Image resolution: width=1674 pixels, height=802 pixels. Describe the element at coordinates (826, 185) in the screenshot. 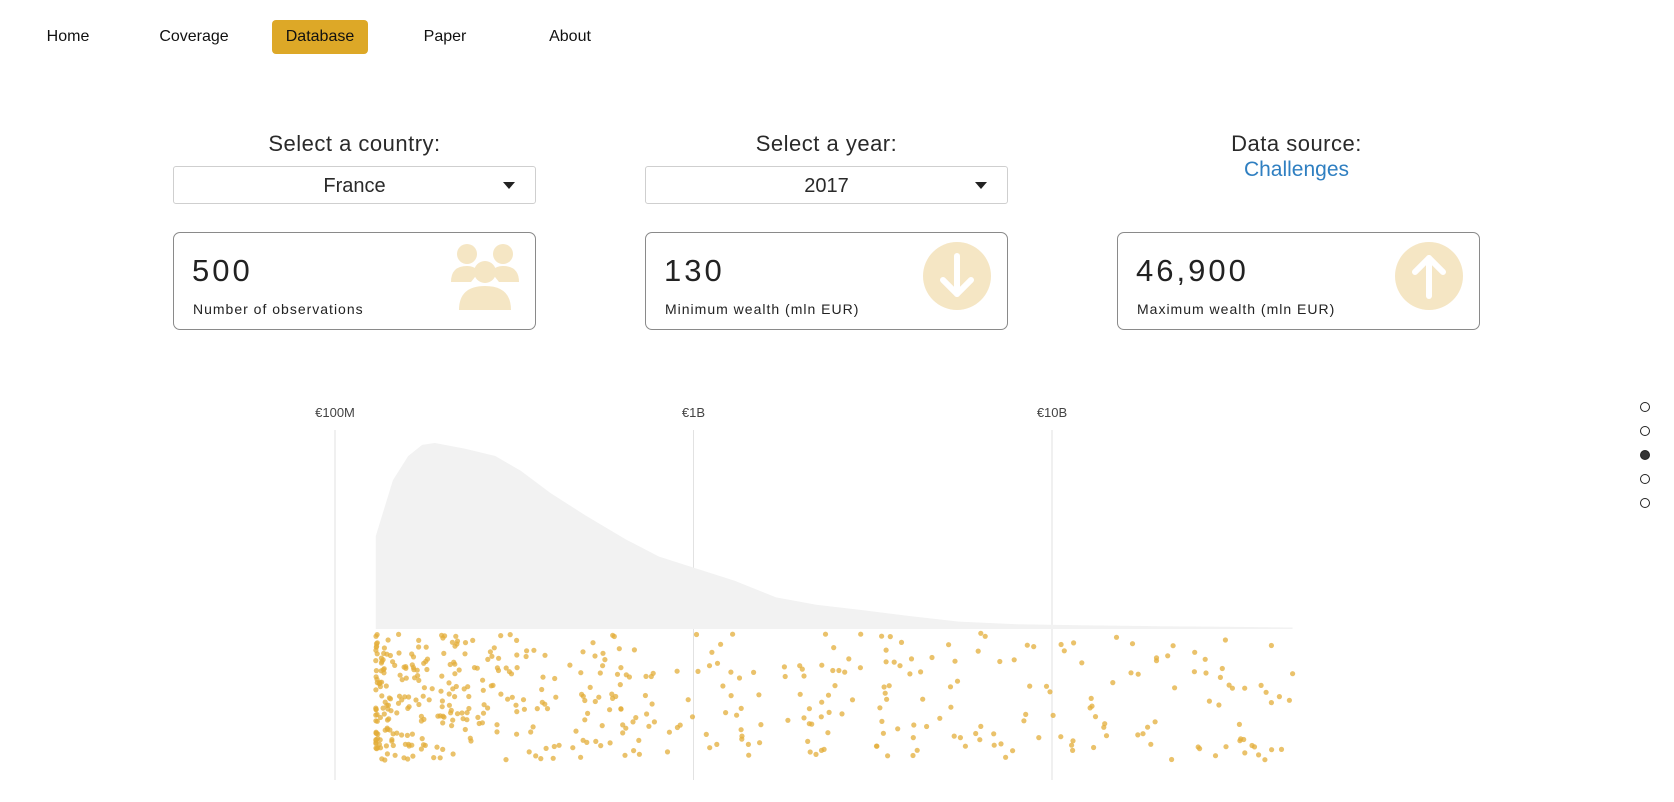

I see `year-dropdown: 2017` at that location.